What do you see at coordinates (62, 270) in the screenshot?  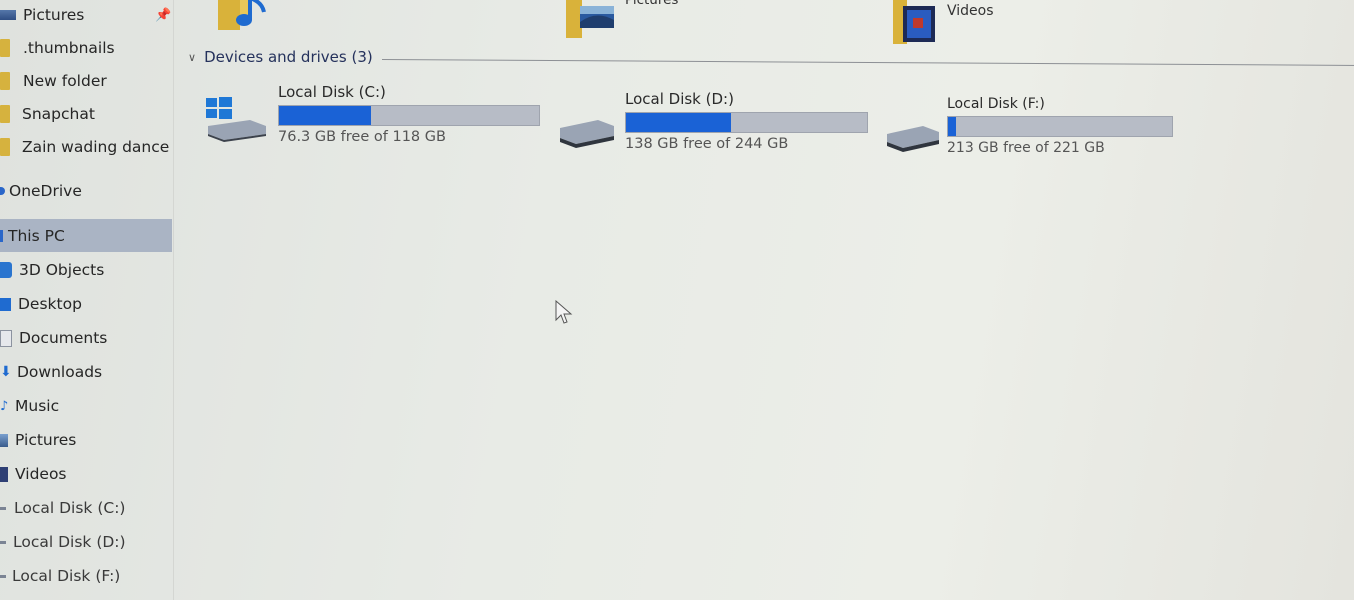 I see `sidebar-item-label: 3D Objects` at bounding box center [62, 270].